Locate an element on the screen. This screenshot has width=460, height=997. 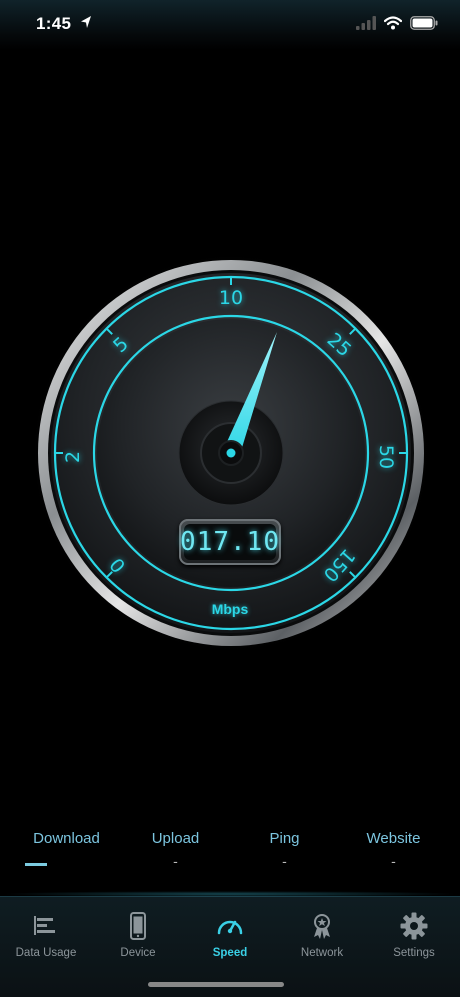
speedometer-icon is located at coordinates (230, 927).